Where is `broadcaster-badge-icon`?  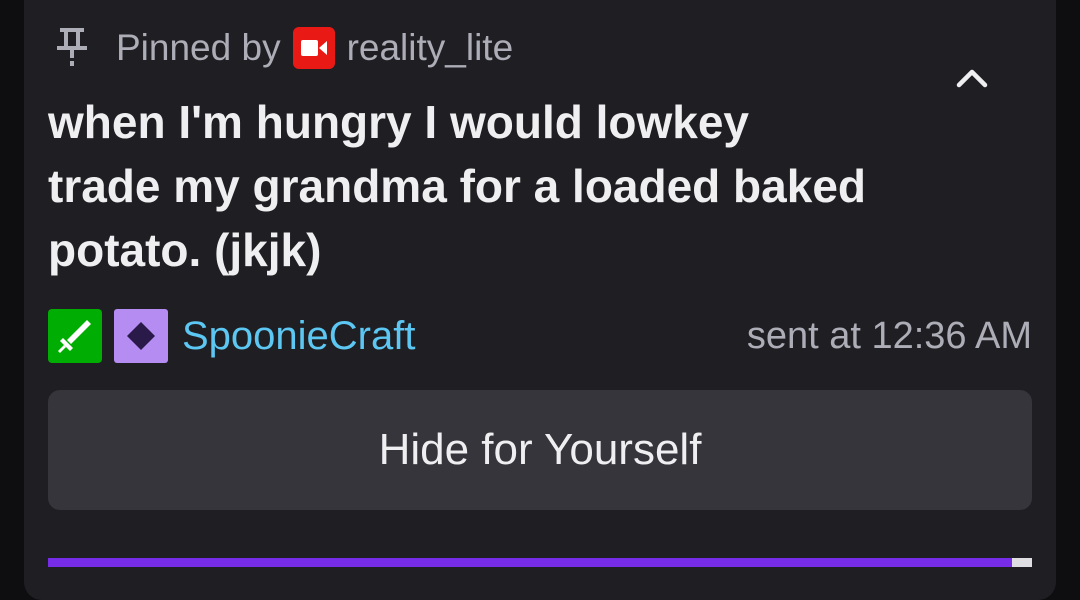
broadcaster-badge-icon is located at coordinates (313, 48).